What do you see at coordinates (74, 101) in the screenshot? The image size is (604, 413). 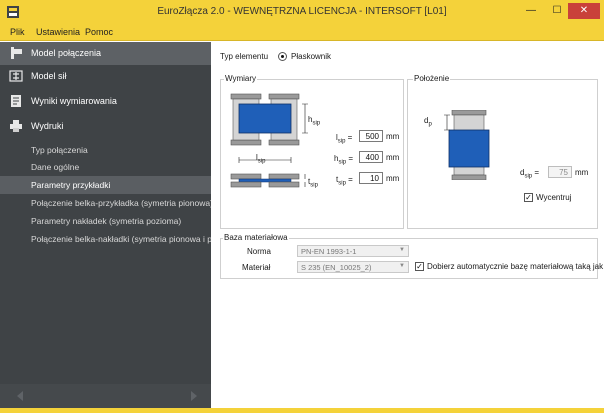 I see `sidebar-item-label: Wyniki wymiarowania` at bounding box center [74, 101].